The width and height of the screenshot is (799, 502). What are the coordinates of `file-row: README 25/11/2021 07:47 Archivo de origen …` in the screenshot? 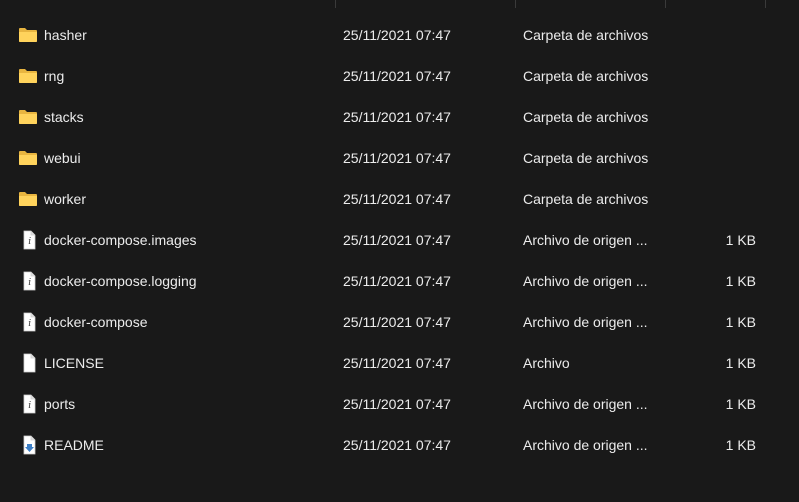 It's located at (399, 445).